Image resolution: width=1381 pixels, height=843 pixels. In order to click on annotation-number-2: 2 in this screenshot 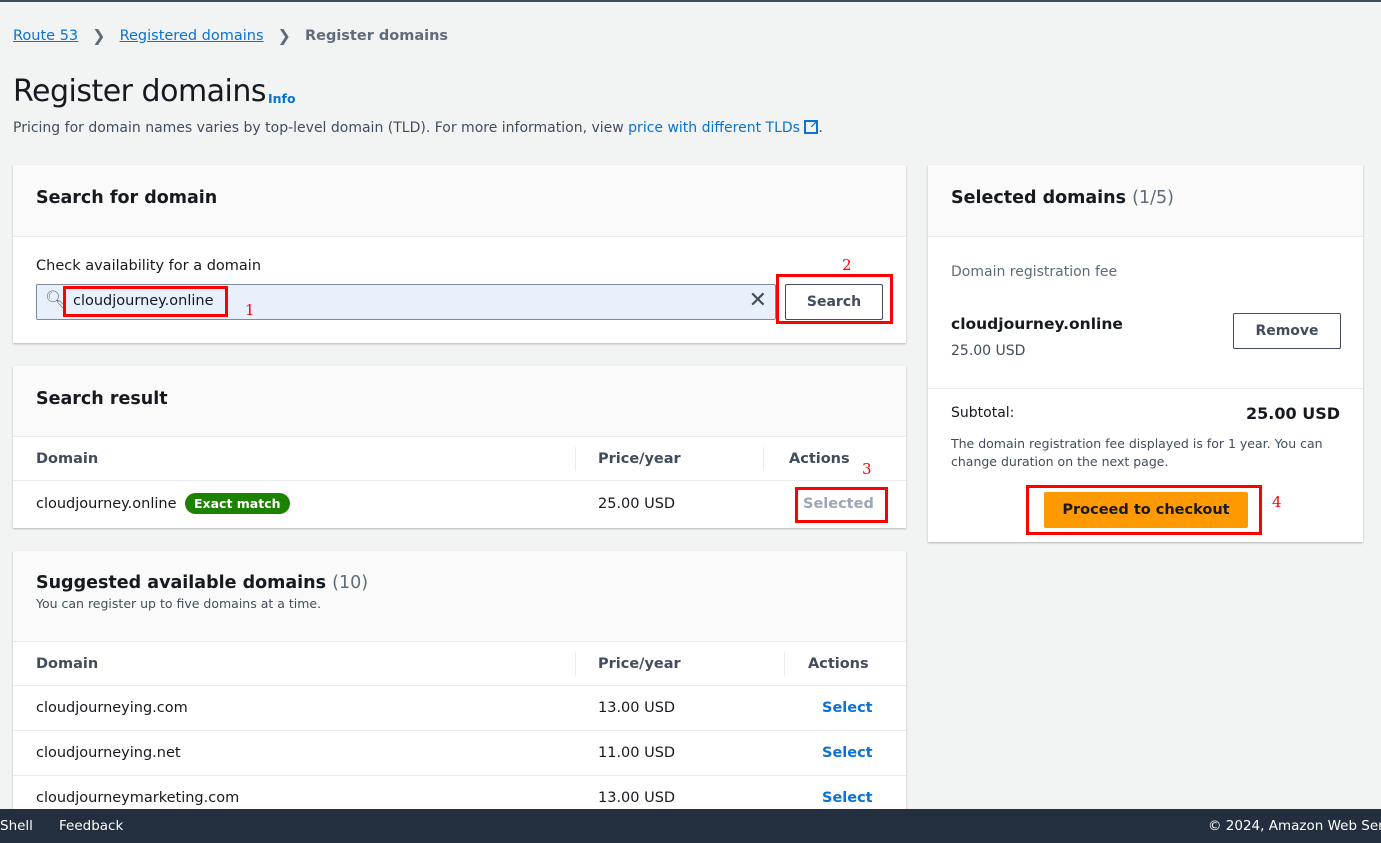, I will do `click(847, 265)`.